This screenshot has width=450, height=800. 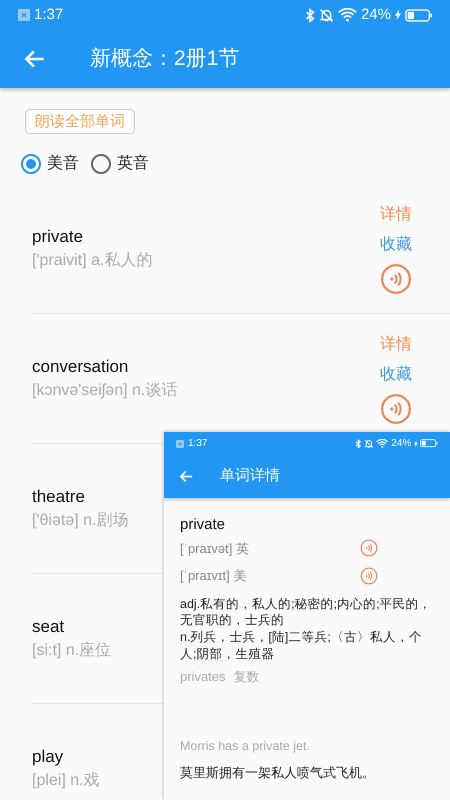 I want to click on phonetic-text: ['θiətə] n.剧场, so click(x=80, y=521).